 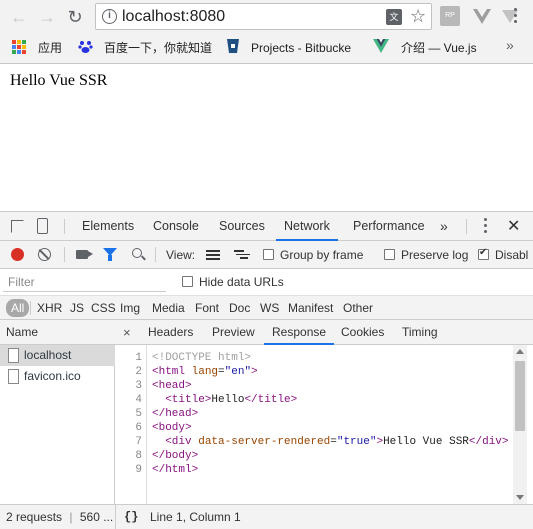 What do you see at coordinates (389, 226) in the screenshot?
I see `tab-performance: Performance` at bounding box center [389, 226].